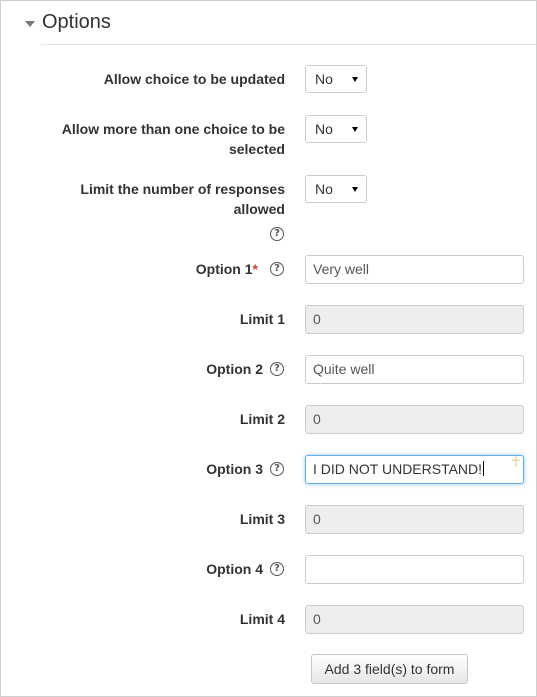  Describe the element at coordinates (194, 79) in the screenshot. I see `allow-update-label: Allow choice to be updated` at that location.